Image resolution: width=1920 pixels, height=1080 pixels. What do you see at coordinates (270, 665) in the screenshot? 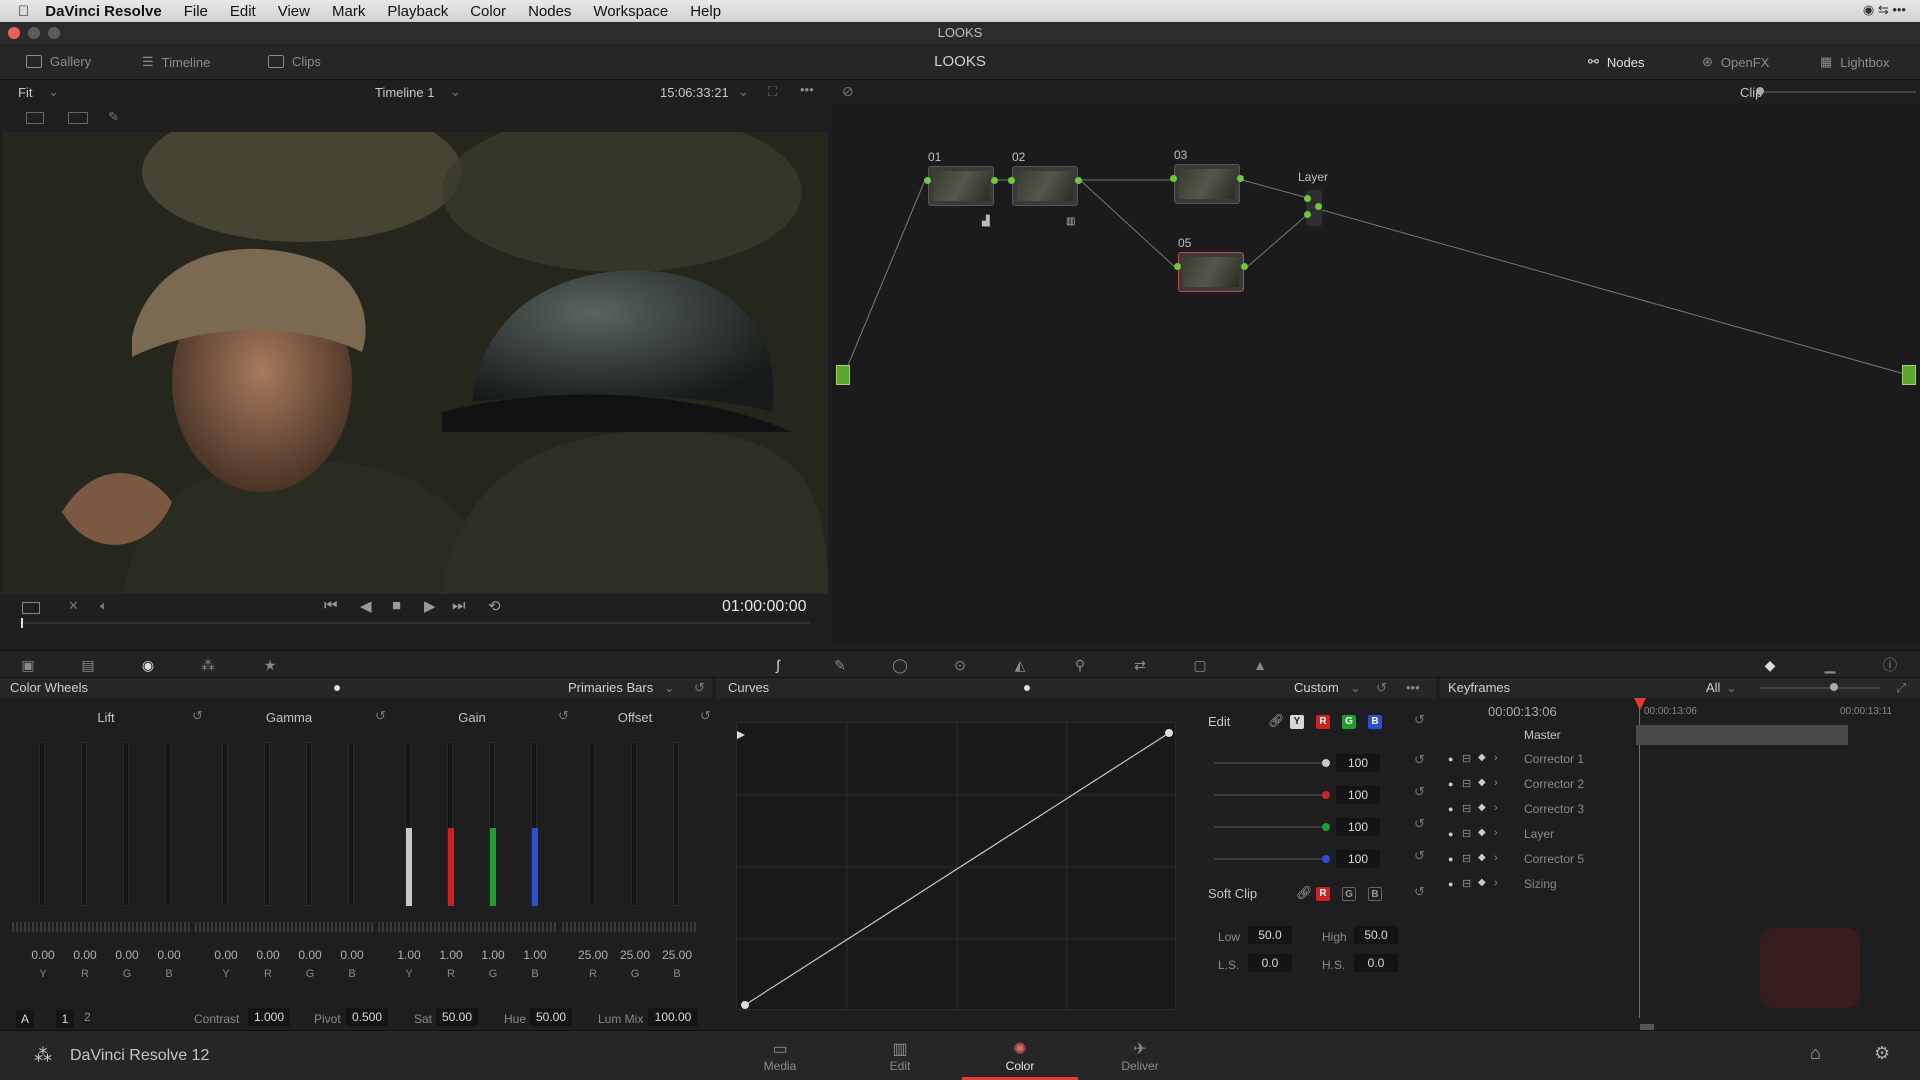
I see `motion-effects-icon: ★` at bounding box center [270, 665].